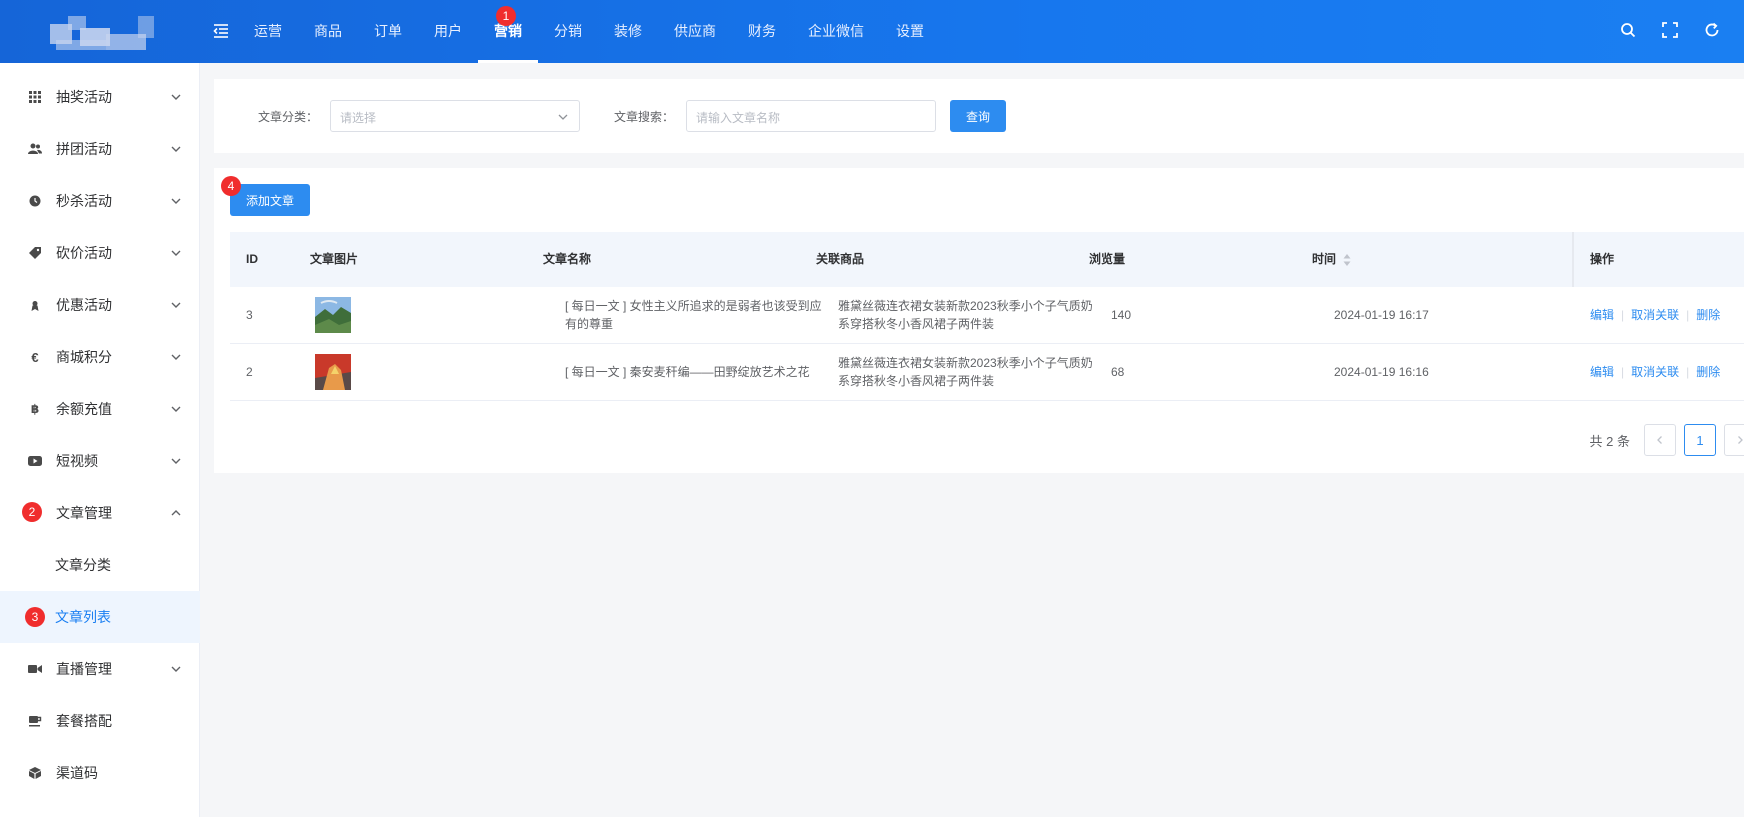 The image size is (1744, 817). What do you see at coordinates (77, 461) in the screenshot?
I see `sidebar-item-label: 短视频` at bounding box center [77, 461].